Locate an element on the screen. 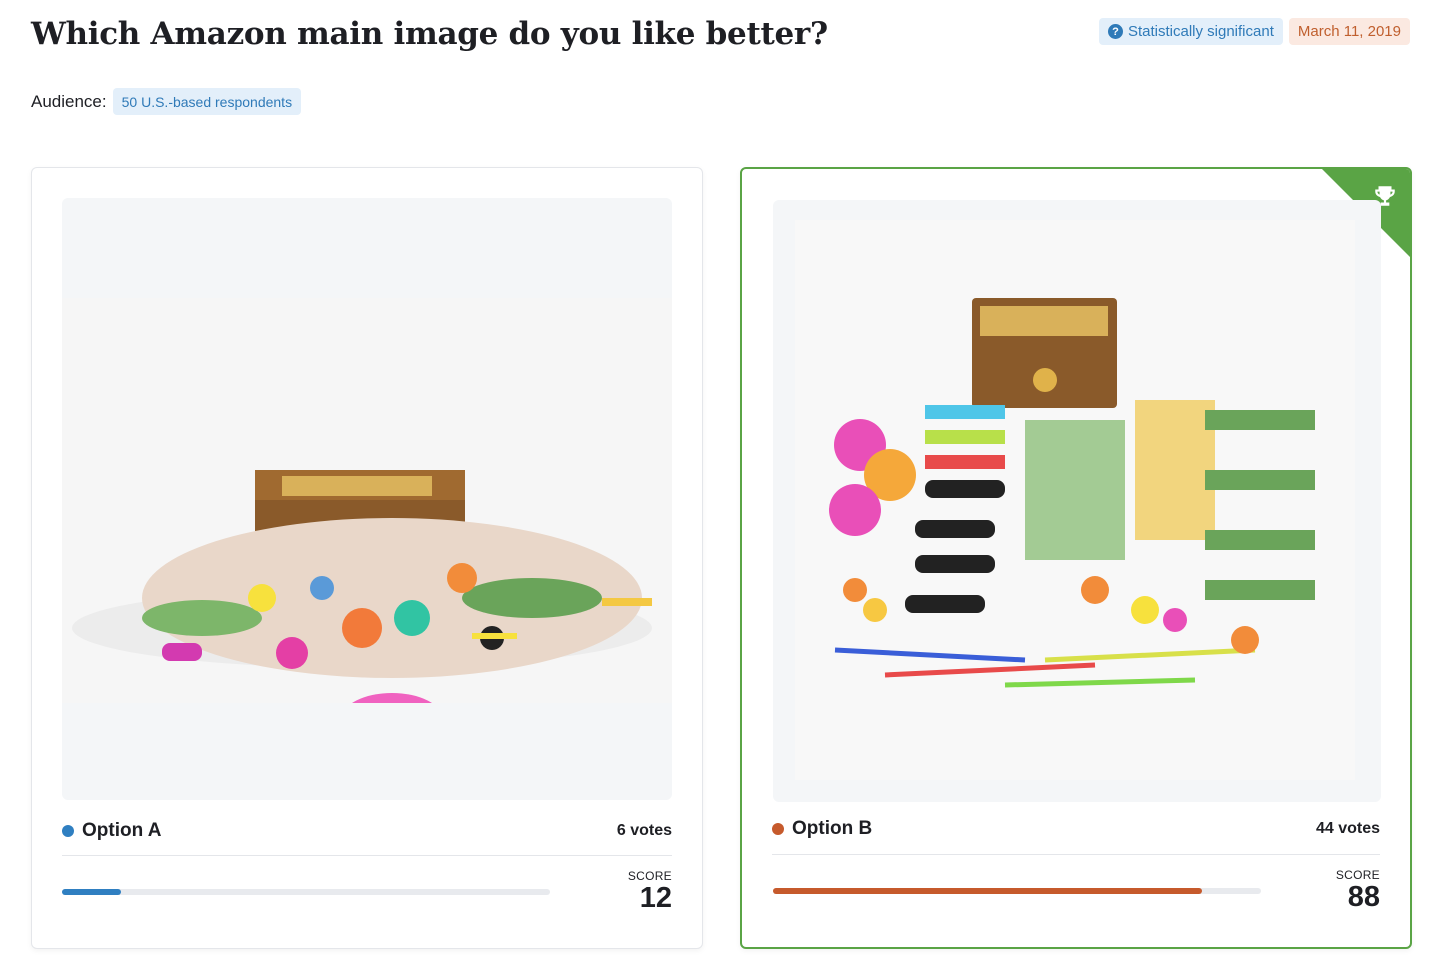 This screenshot has height=964, width=1440. score-value: 12 is located at coordinates (655, 898).